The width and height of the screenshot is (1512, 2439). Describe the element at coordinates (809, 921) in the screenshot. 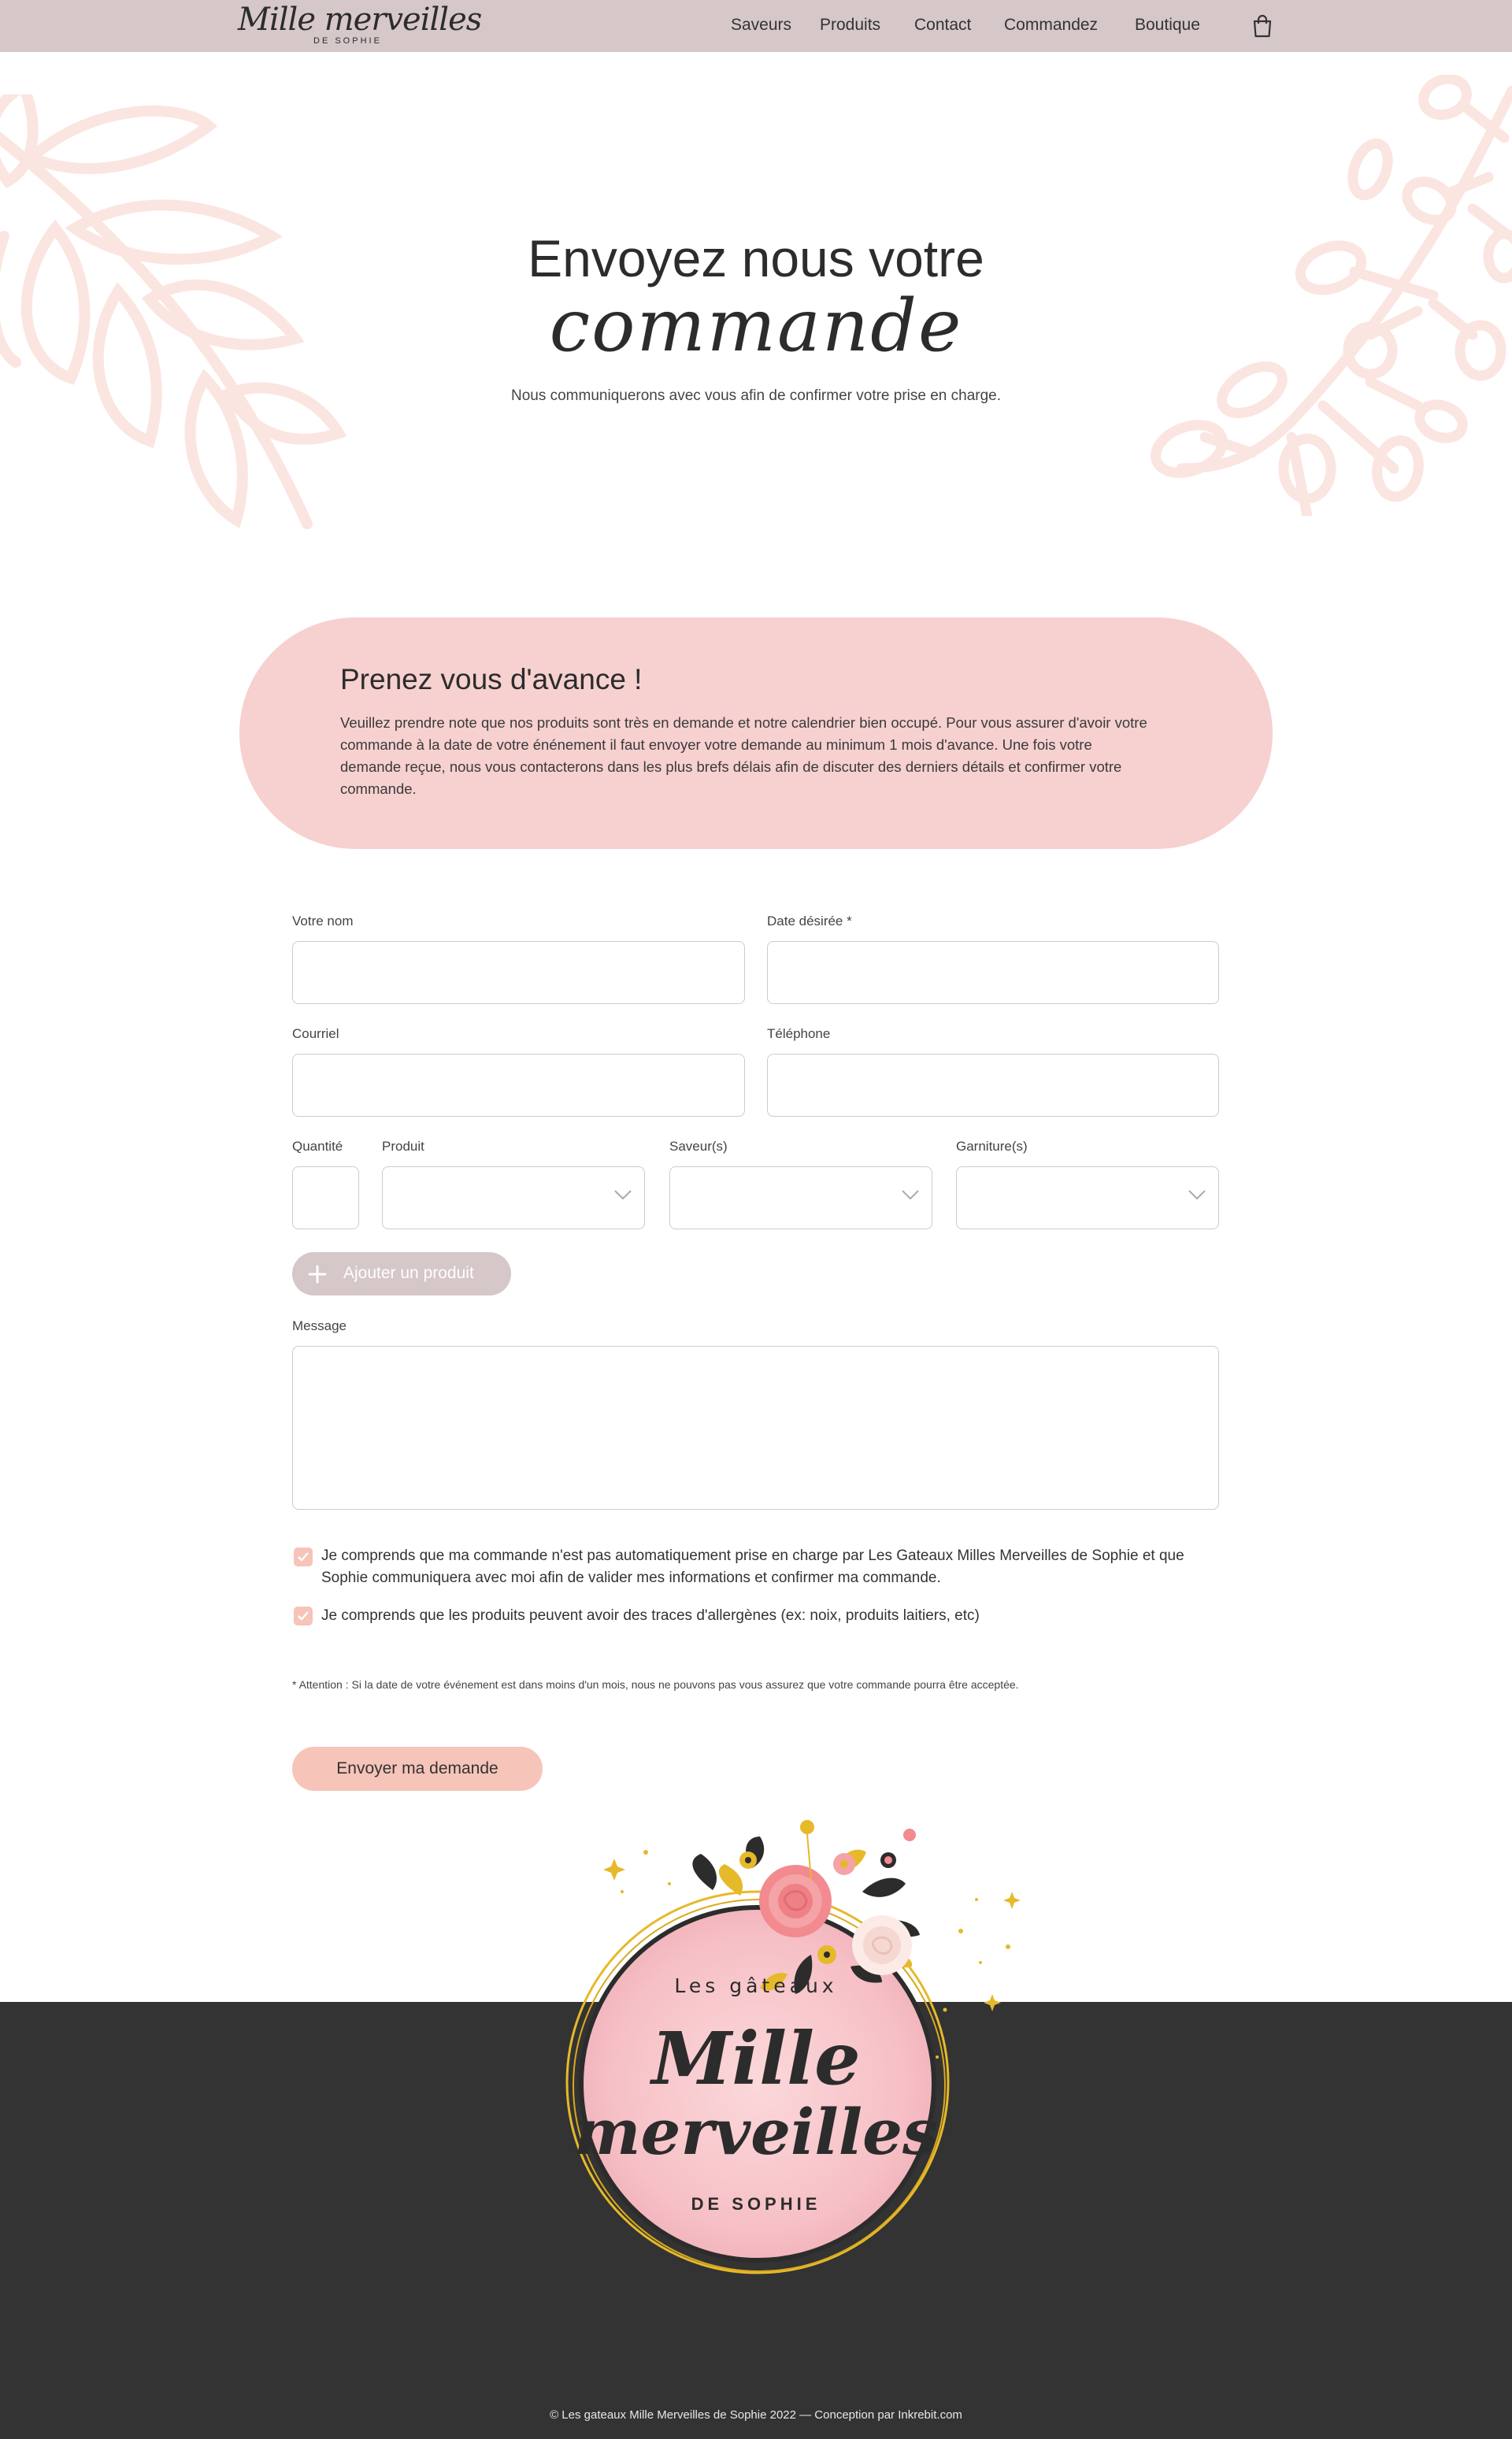

I see `date-label: Date désirée *` at that location.